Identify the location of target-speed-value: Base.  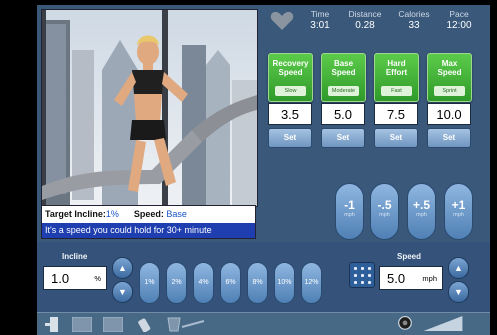
(176, 214).